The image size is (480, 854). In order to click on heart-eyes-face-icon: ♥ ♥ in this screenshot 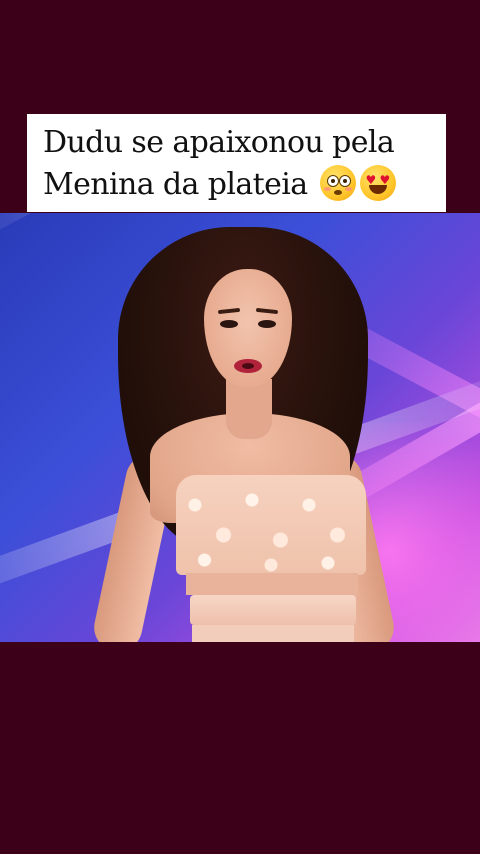, I will do `click(378, 183)`.